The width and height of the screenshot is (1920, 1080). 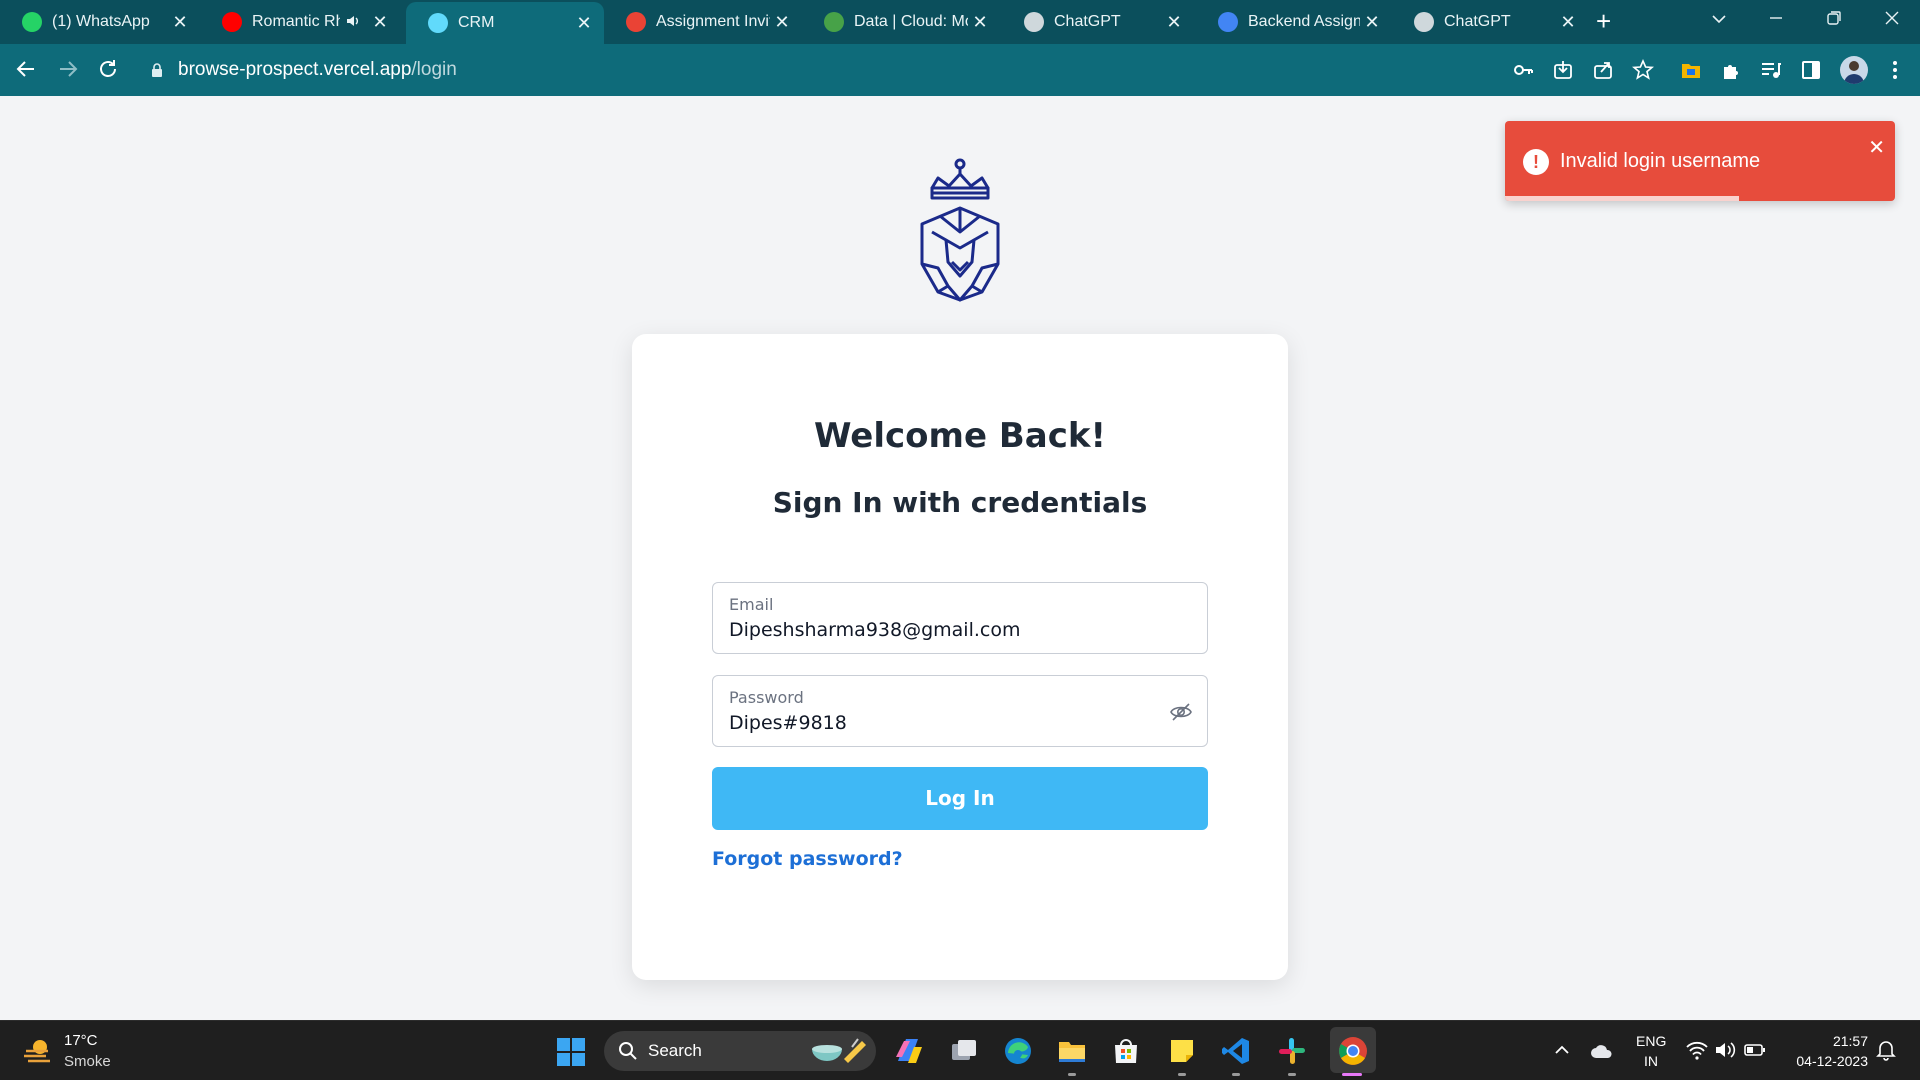 I want to click on system-clock: 21:57 04-12-2023, so click(x=1826, y=1051).